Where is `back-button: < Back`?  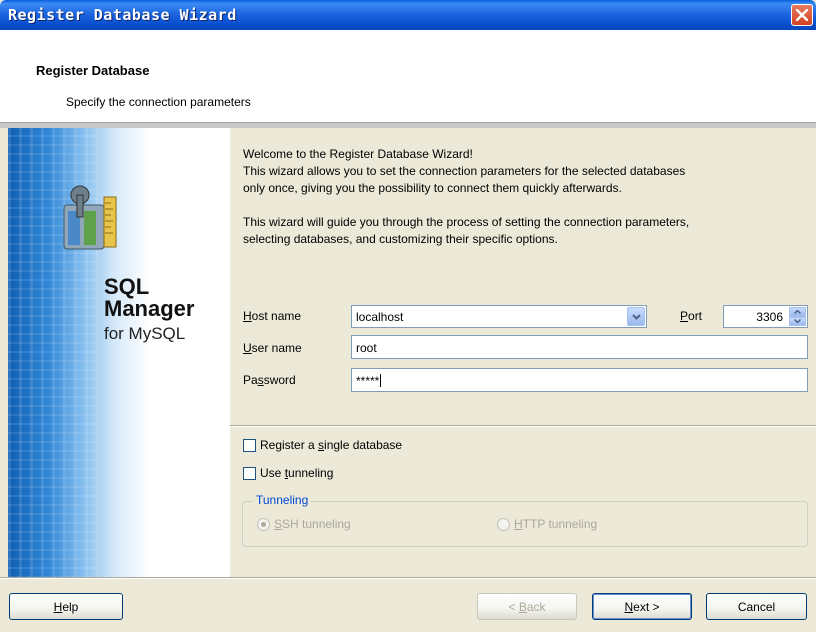
back-button: < Back is located at coordinates (527, 606).